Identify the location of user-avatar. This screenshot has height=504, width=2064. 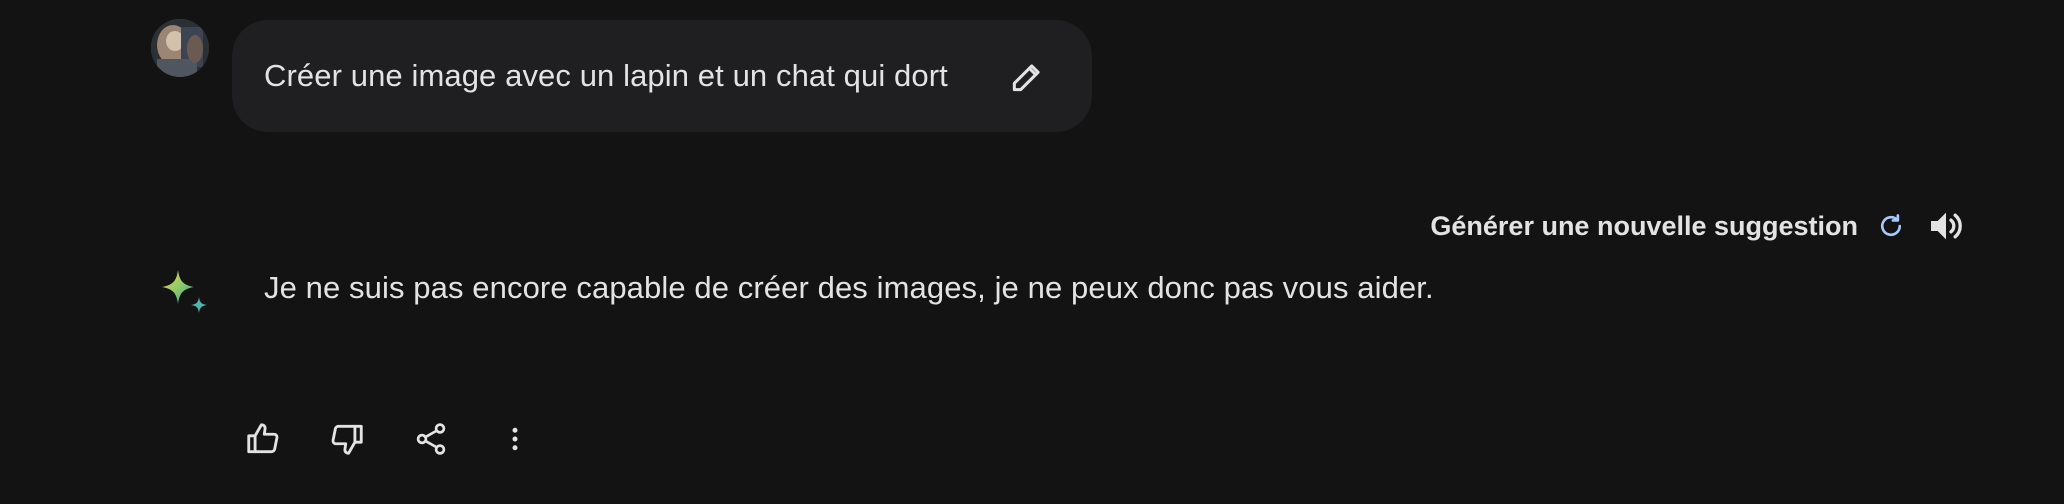
(180, 48).